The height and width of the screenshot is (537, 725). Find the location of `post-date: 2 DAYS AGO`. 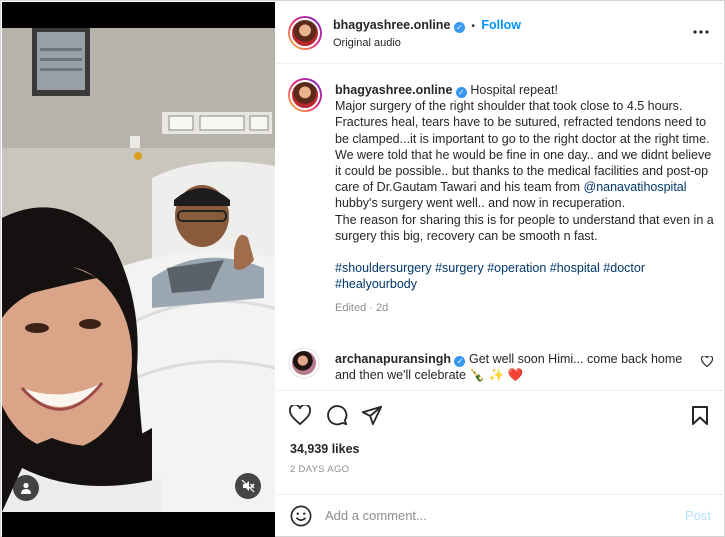

post-date: 2 DAYS AGO is located at coordinates (319, 469).